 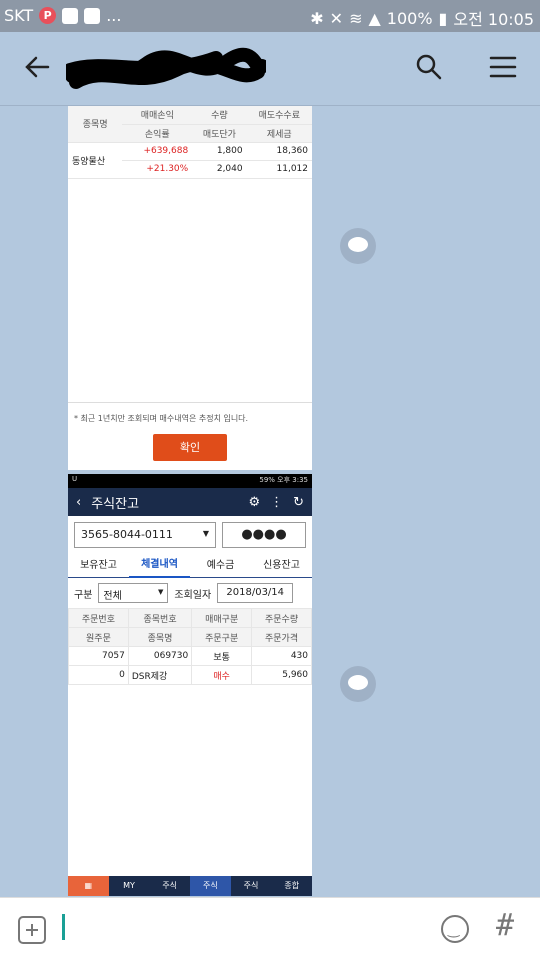 I want to click on phone-status-left: U, so click(x=75, y=479).